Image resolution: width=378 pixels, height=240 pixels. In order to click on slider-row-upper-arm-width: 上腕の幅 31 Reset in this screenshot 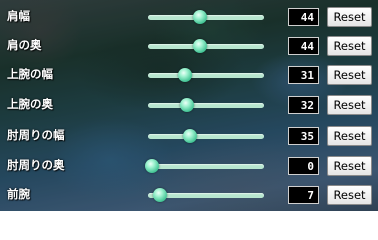, I will do `click(189, 75)`.